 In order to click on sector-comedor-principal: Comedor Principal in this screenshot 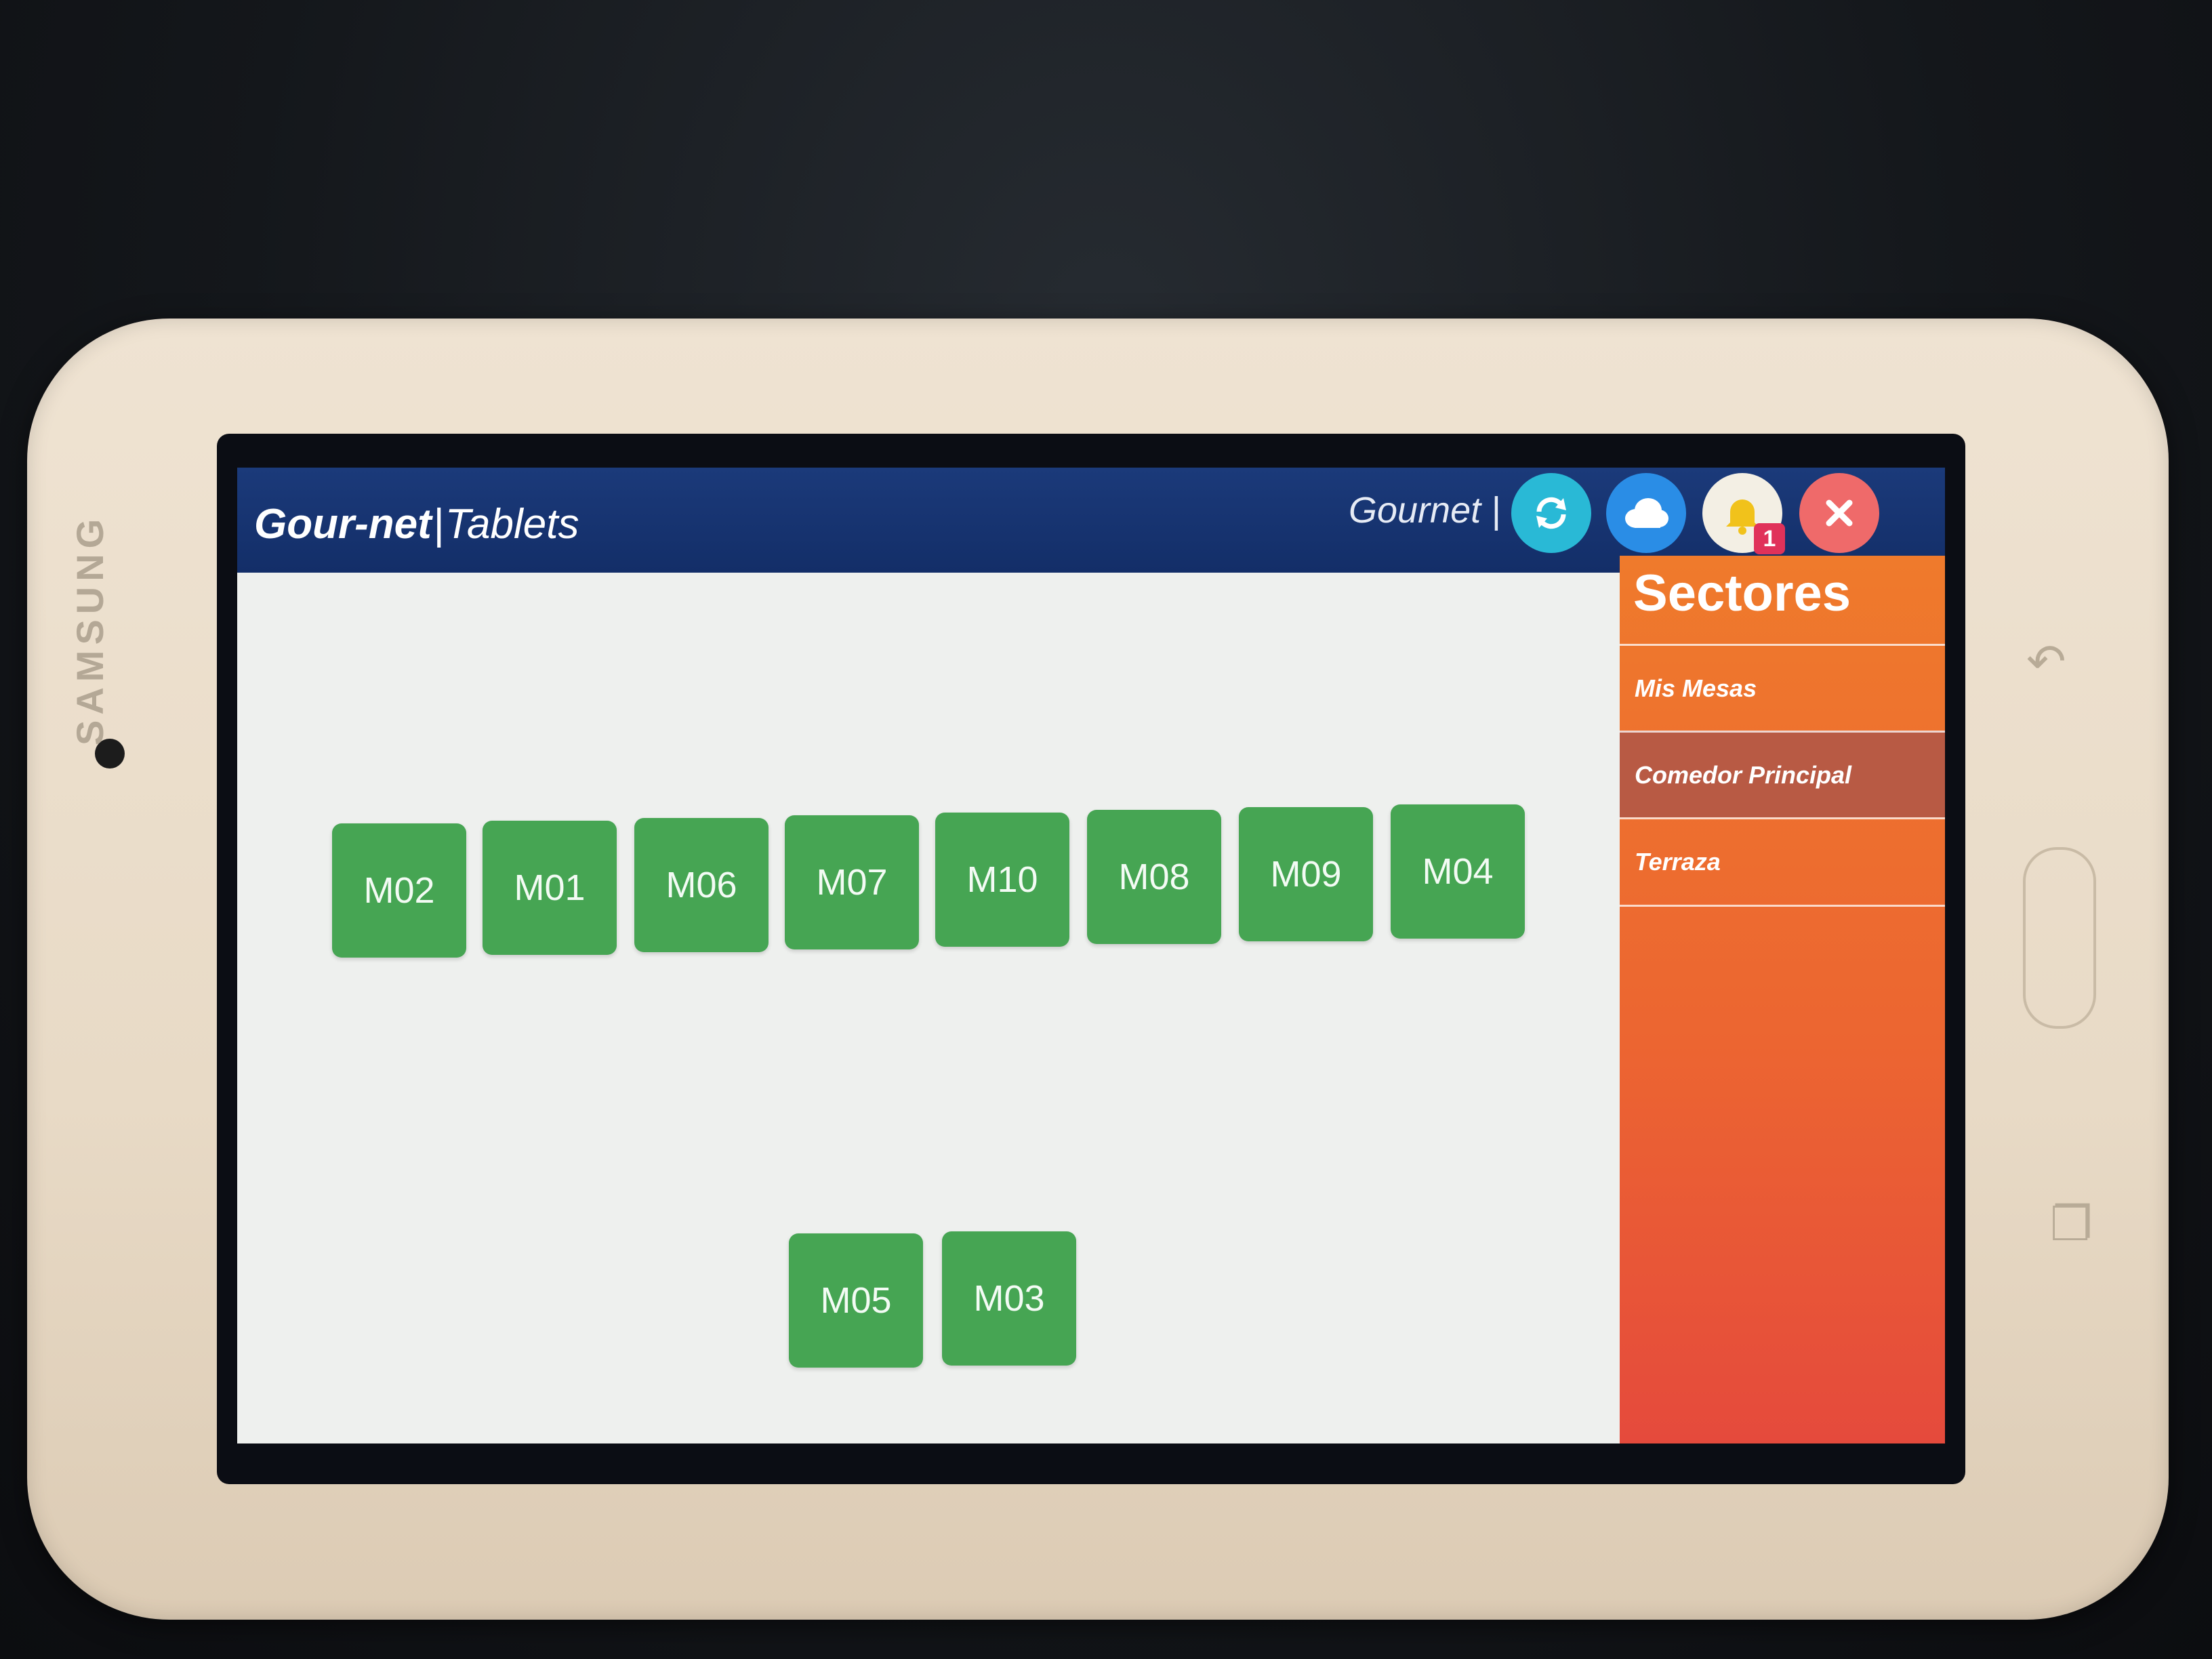, I will do `click(1782, 774)`.